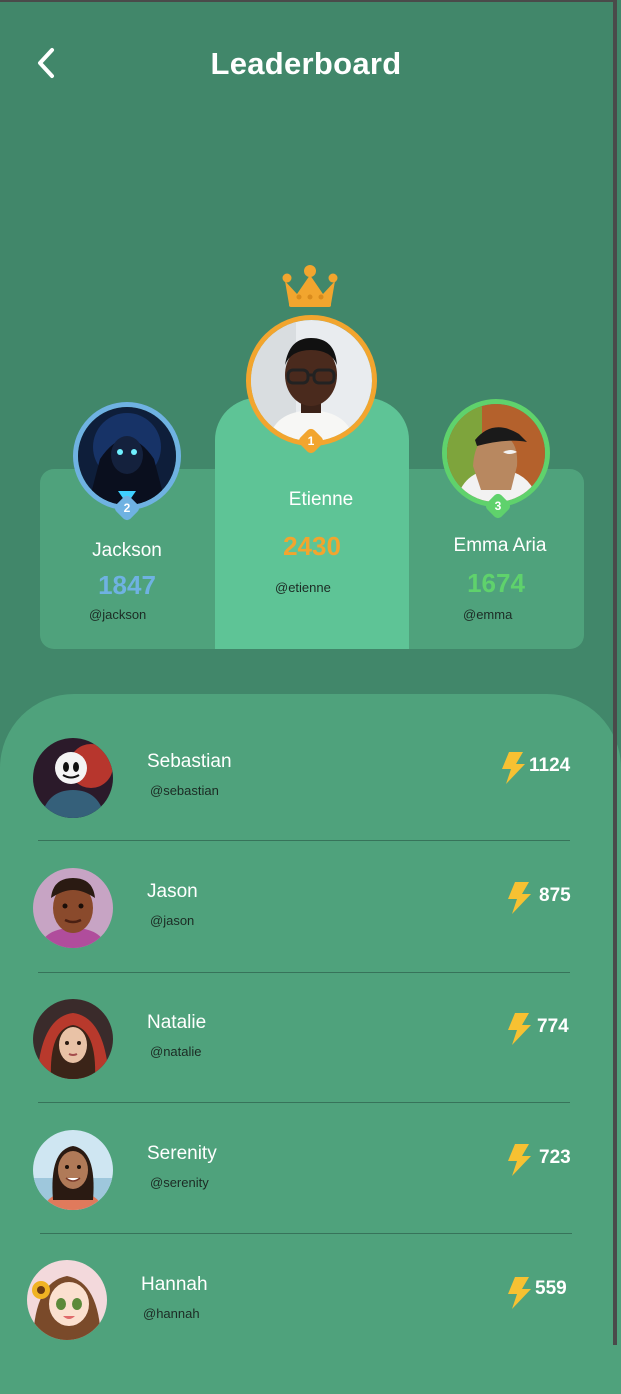 Image resolution: width=621 pixels, height=1394 pixels. Describe the element at coordinates (176, 1051) in the screenshot. I see `player-handle: @natalie` at that location.